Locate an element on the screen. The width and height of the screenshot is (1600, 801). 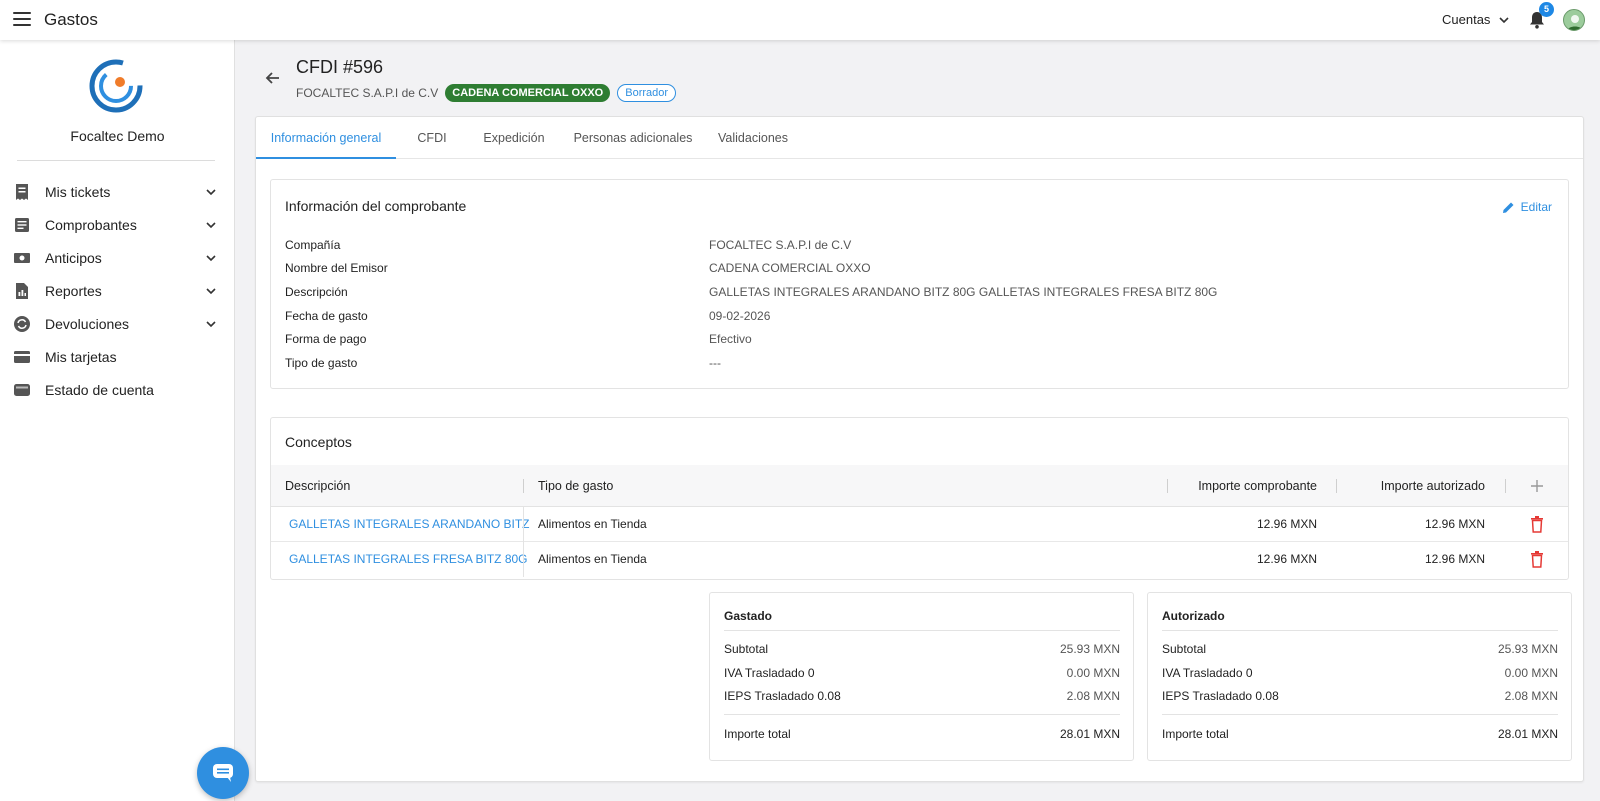
info-value: 09-02-2026 is located at coordinates (740, 316).